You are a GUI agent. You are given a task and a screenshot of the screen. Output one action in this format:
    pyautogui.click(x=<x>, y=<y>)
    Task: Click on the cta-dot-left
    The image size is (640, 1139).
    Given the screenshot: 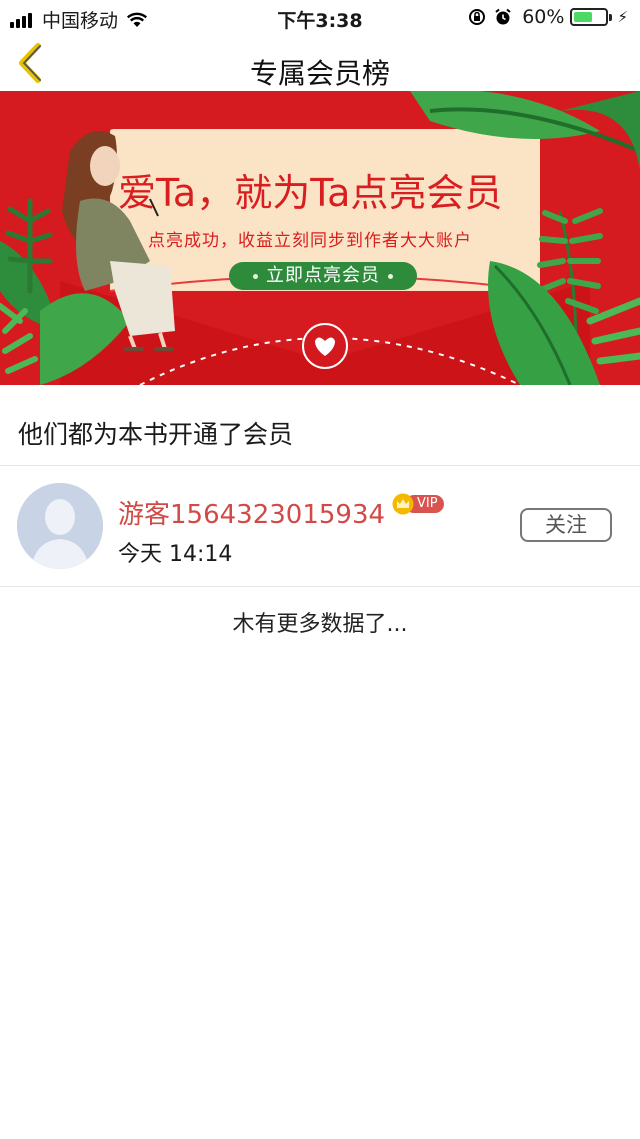 What is the action you would take?
    pyautogui.click(x=255, y=276)
    